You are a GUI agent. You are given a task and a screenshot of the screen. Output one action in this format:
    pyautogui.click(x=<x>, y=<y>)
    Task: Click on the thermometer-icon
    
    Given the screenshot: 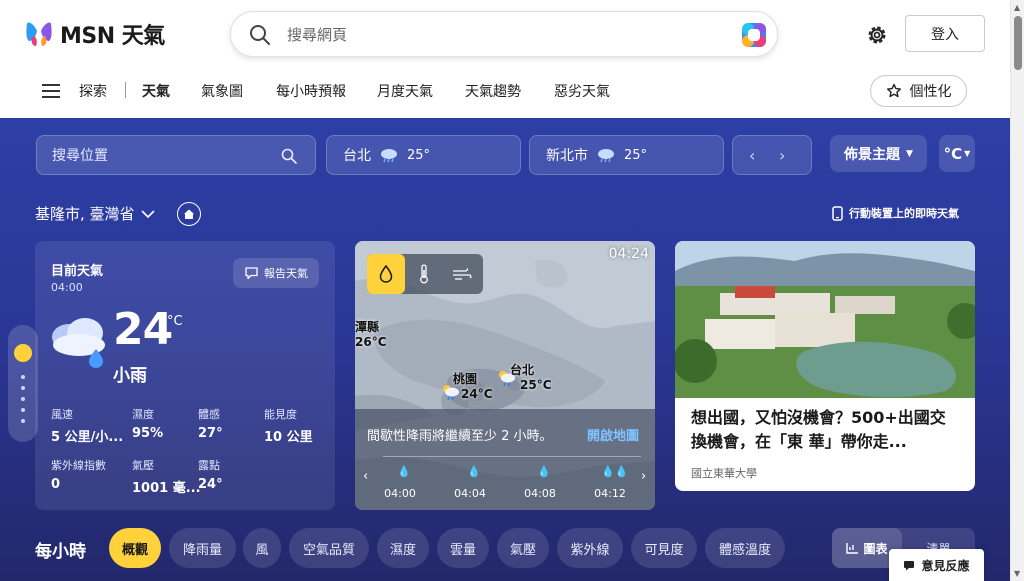 What is the action you would take?
    pyautogui.click(x=424, y=274)
    